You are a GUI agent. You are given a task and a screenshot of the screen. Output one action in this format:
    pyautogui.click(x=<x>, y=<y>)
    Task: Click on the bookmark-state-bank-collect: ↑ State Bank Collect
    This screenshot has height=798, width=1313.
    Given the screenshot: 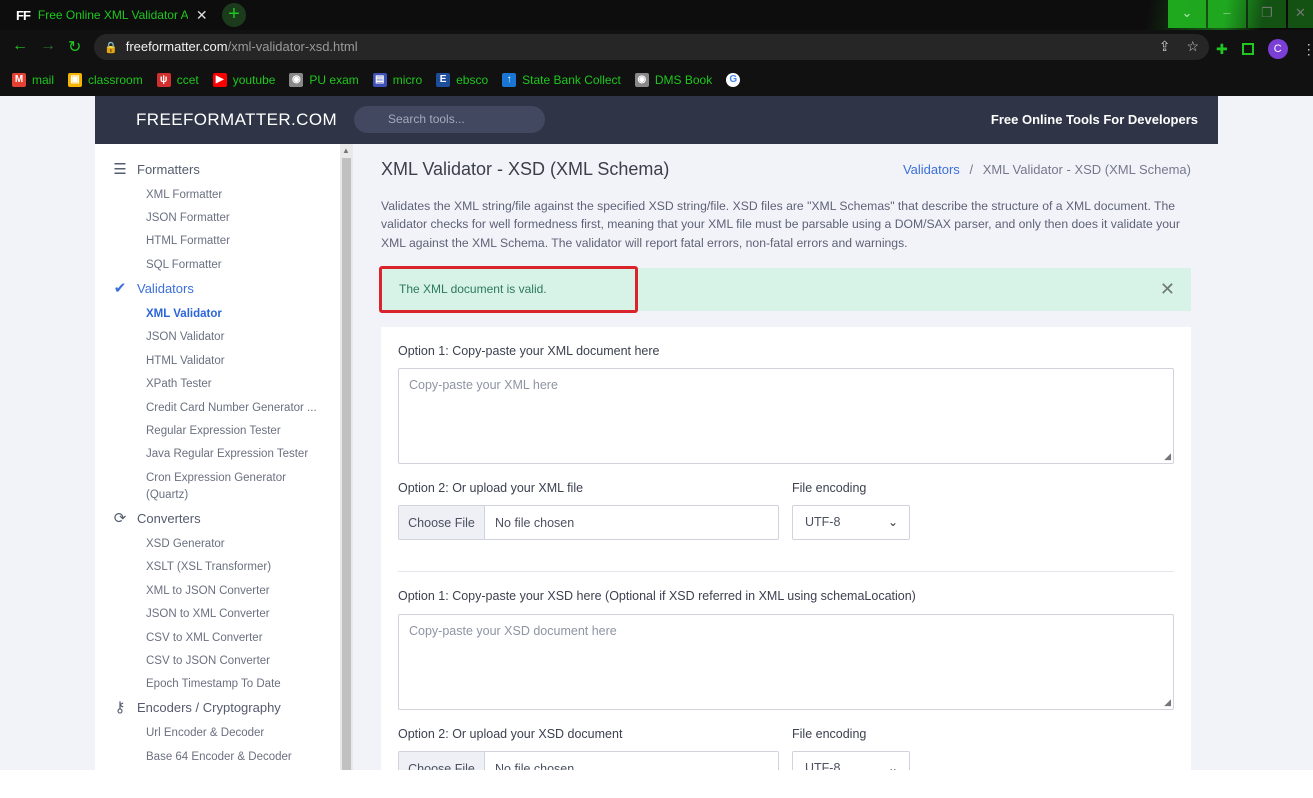 What is the action you would take?
    pyautogui.click(x=561, y=80)
    